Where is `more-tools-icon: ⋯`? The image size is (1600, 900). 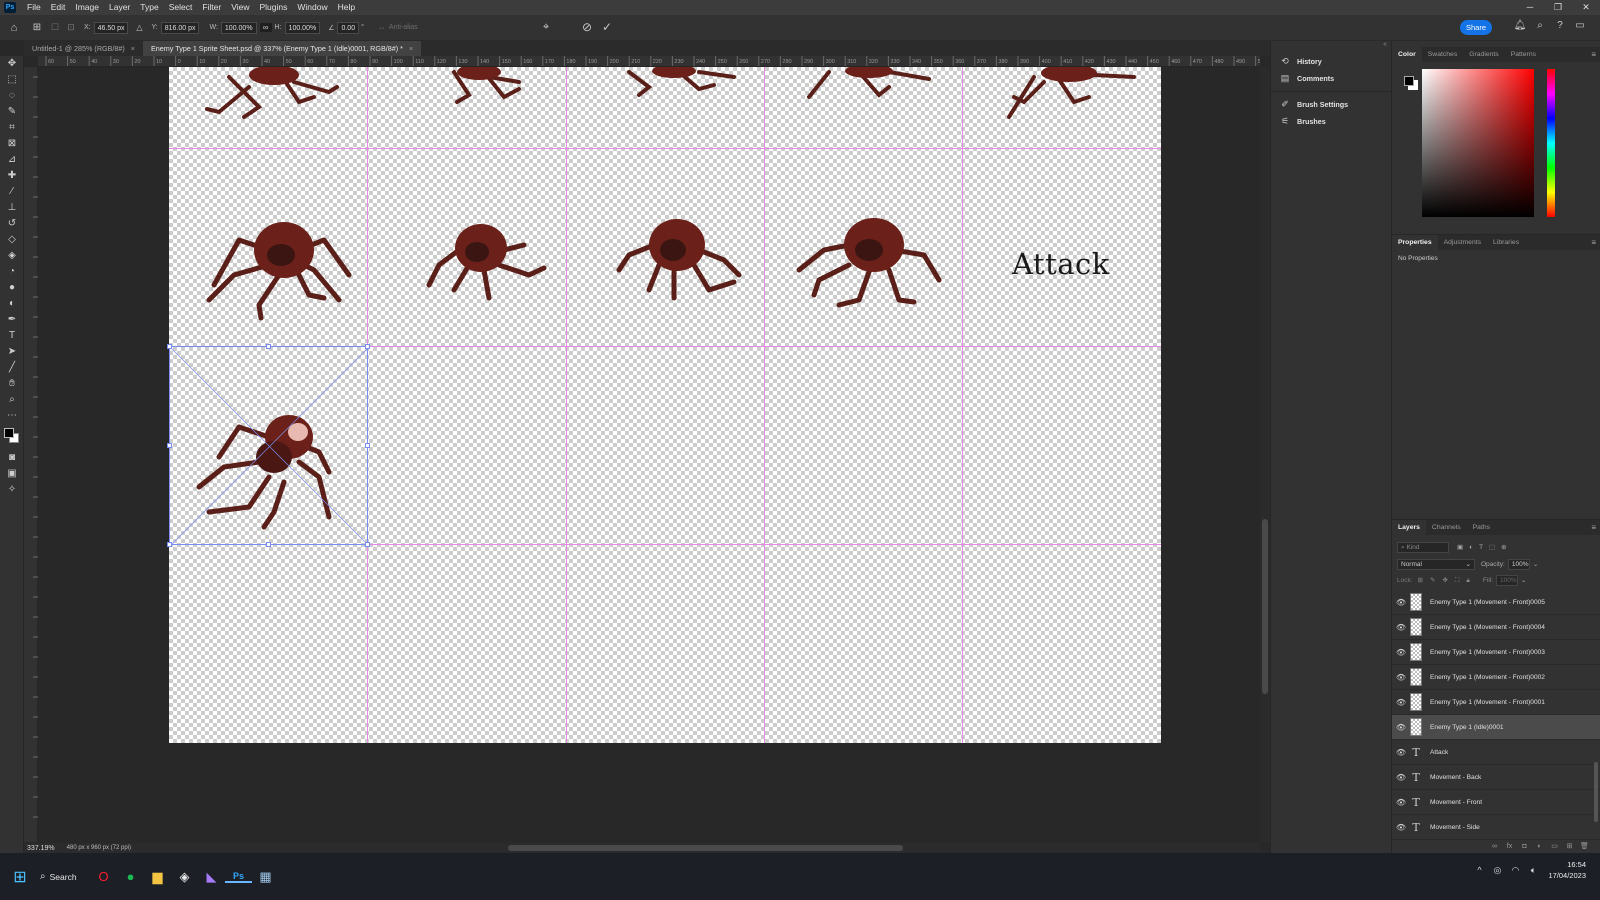
more-tools-icon: ⋯ is located at coordinates (12, 416).